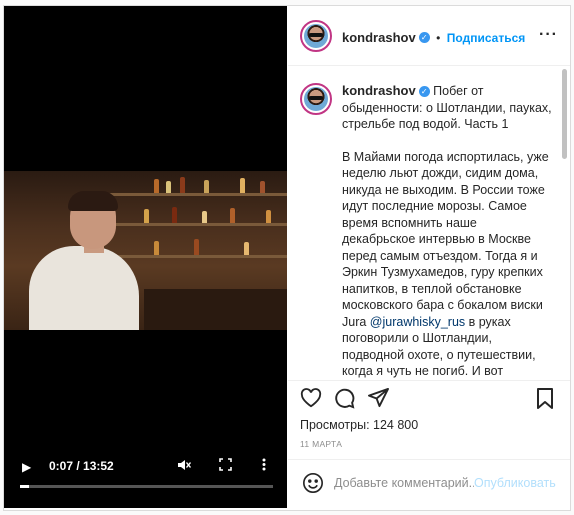  Describe the element at coordinates (545, 401) in the screenshot. I see `bookmark-icon` at that location.